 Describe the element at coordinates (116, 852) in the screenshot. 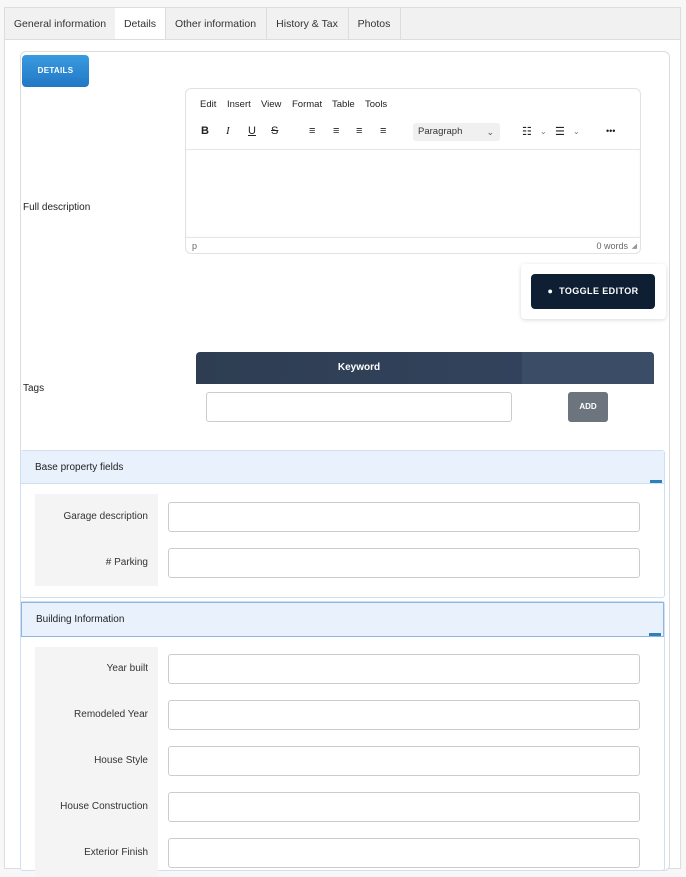

I see `exterior-finish-label: Exterior Finish` at that location.